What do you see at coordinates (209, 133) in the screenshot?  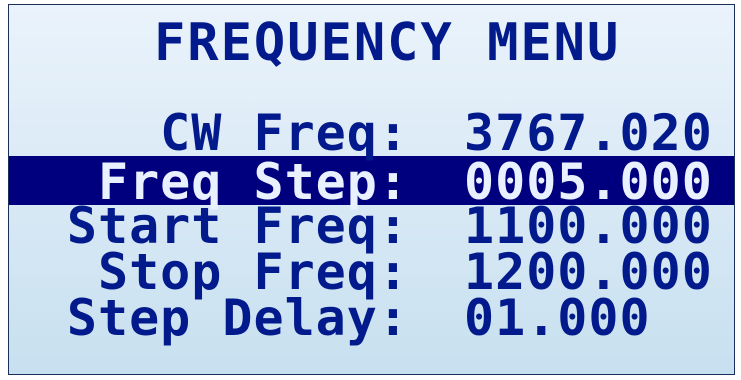 I see `cw-freq-label: CW Freq:` at bounding box center [209, 133].